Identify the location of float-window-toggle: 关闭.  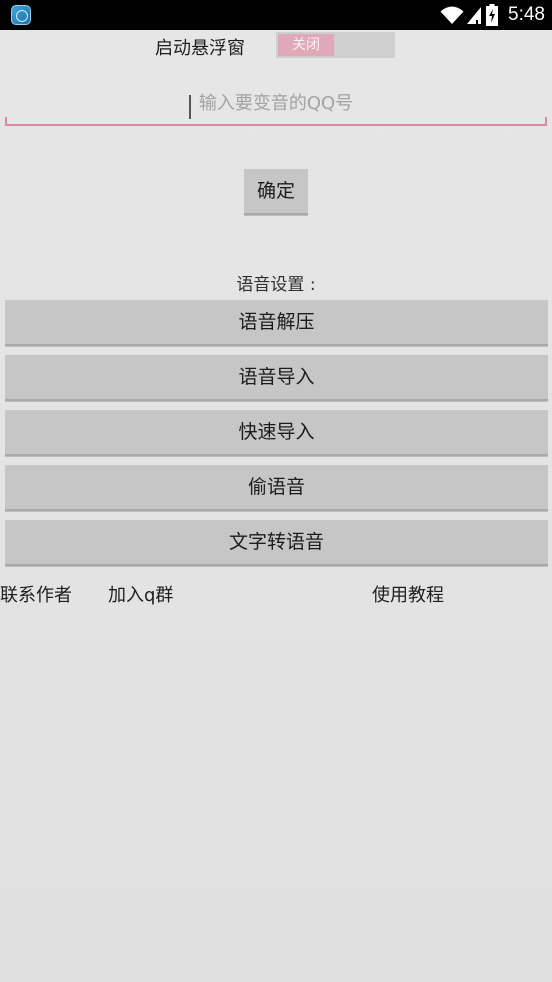
(335, 45).